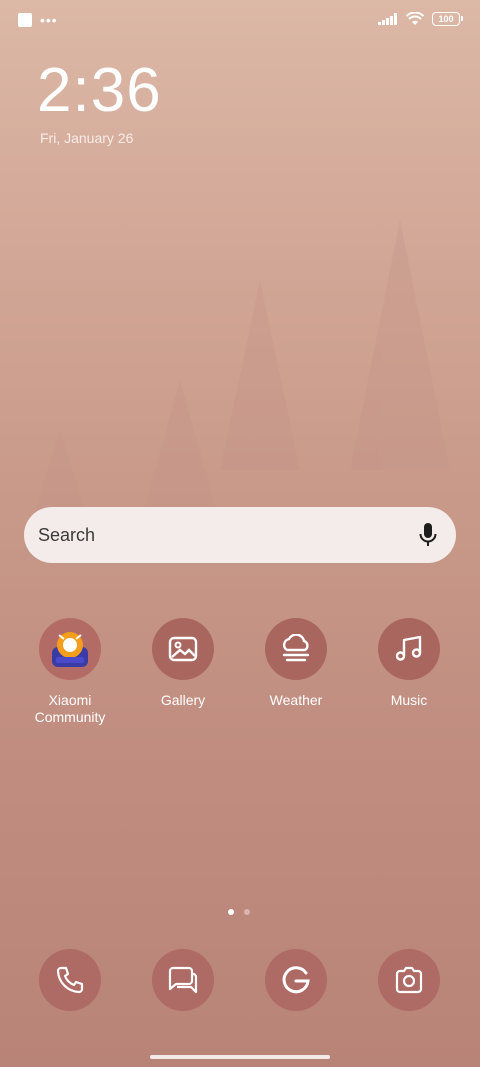 This screenshot has width=480, height=1067. What do you see at coordinates (87, 138) in the screenshot?
I see `date: Fri, January 26` at bounding box center [87, 138].